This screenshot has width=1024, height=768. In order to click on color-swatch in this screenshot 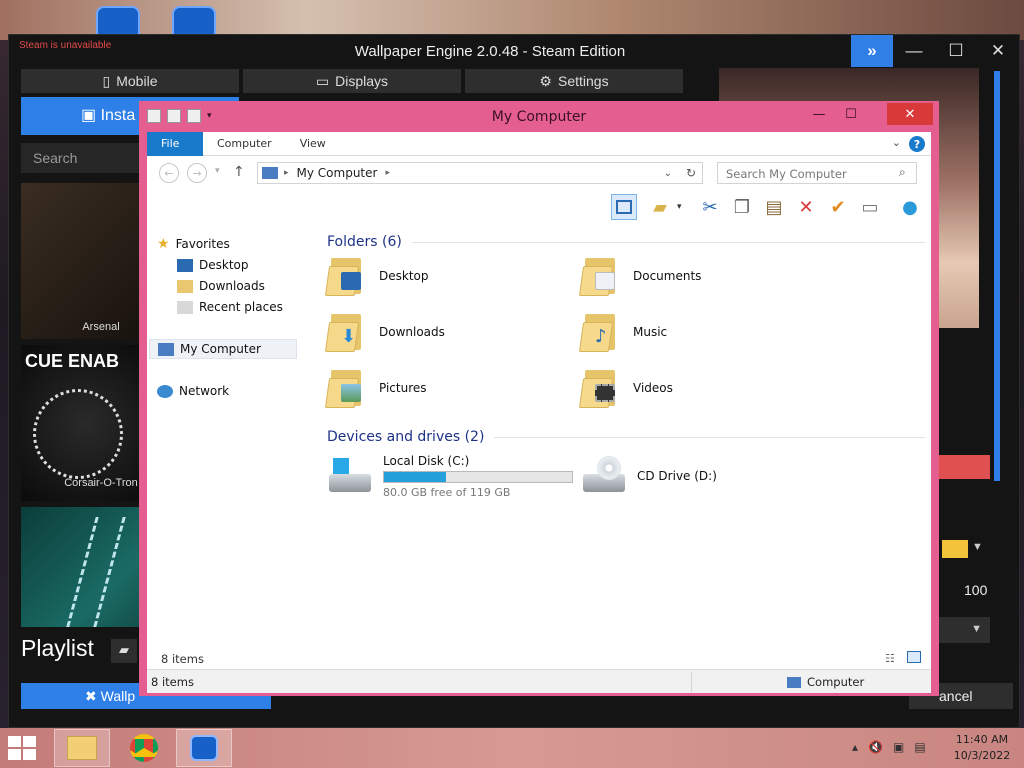, I will do `click(955, 549)`.